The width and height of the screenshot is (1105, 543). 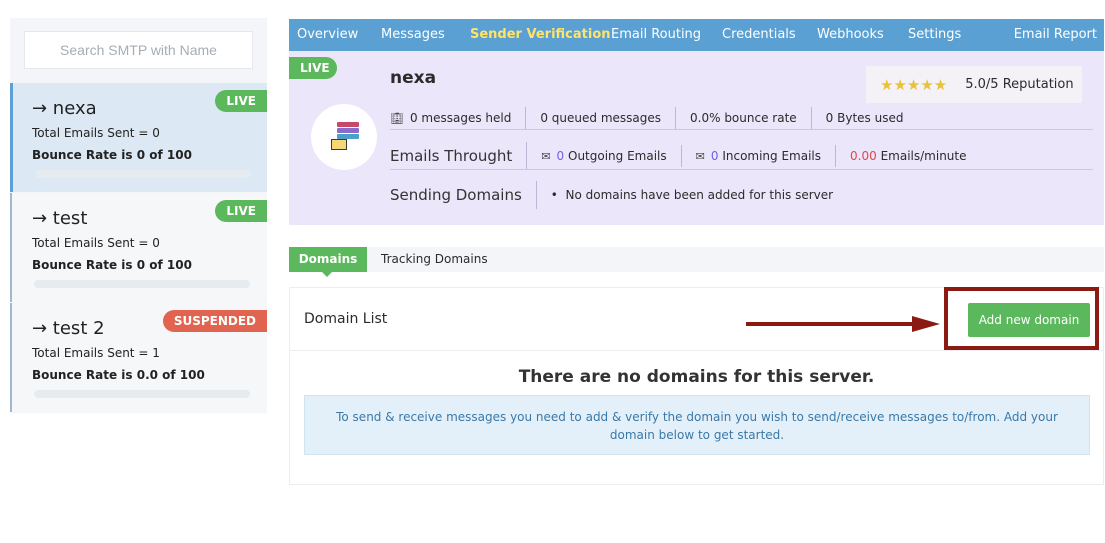 What do you see at coordinates (604, 156) in the screenshot?
I see `outgoing-emails: ✉ 0 Outgoing Emails` at bounding box center [604, 156].